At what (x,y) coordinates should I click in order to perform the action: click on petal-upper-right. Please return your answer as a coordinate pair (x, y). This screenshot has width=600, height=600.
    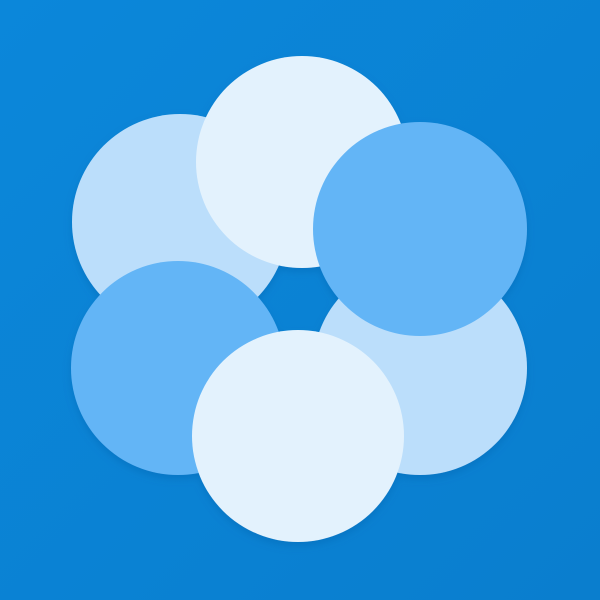
    Looking at the image, I should click on (420, 229).